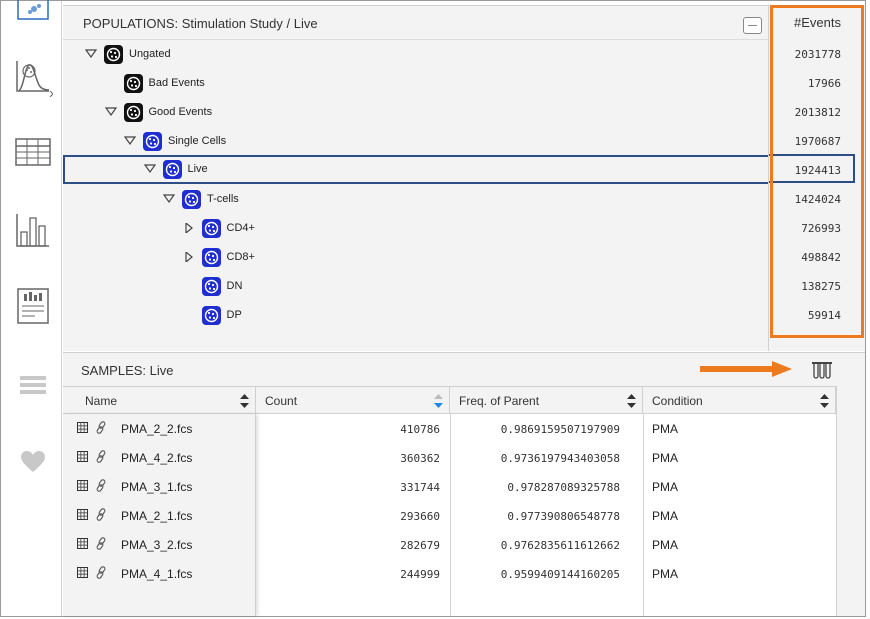 Image resolution: width=870 pixels, height=619 pixels. I want to click on column-header-name: Name, so click(159, 400).